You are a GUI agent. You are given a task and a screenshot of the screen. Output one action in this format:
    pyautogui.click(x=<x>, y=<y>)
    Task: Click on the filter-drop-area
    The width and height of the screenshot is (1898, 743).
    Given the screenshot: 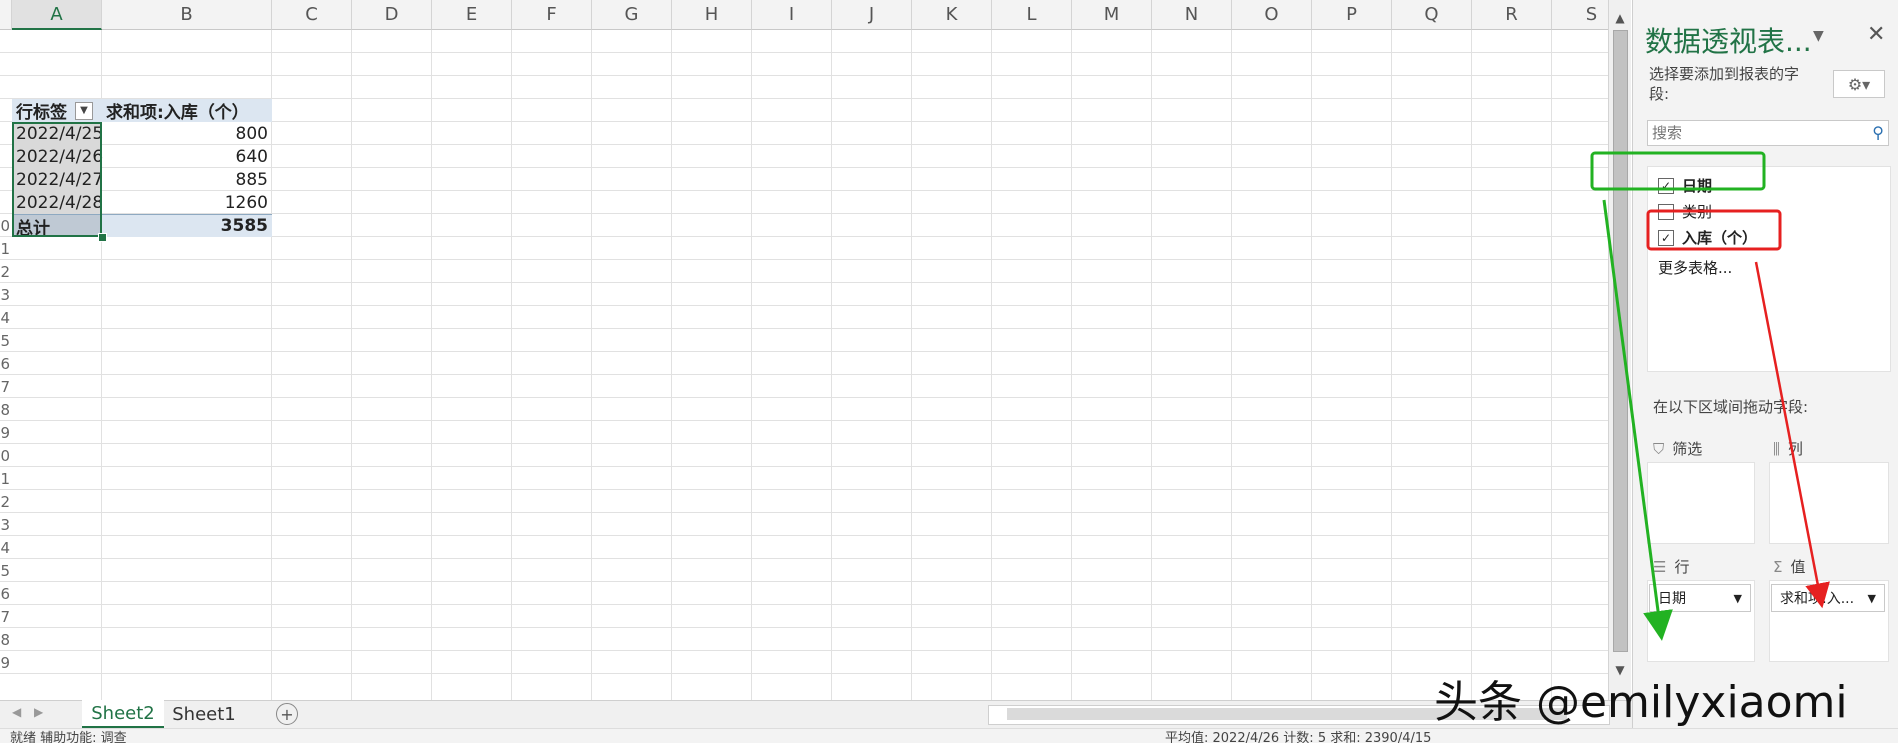 What is the action you would take?
    pyautogui.click(x=1701, y=503)
    